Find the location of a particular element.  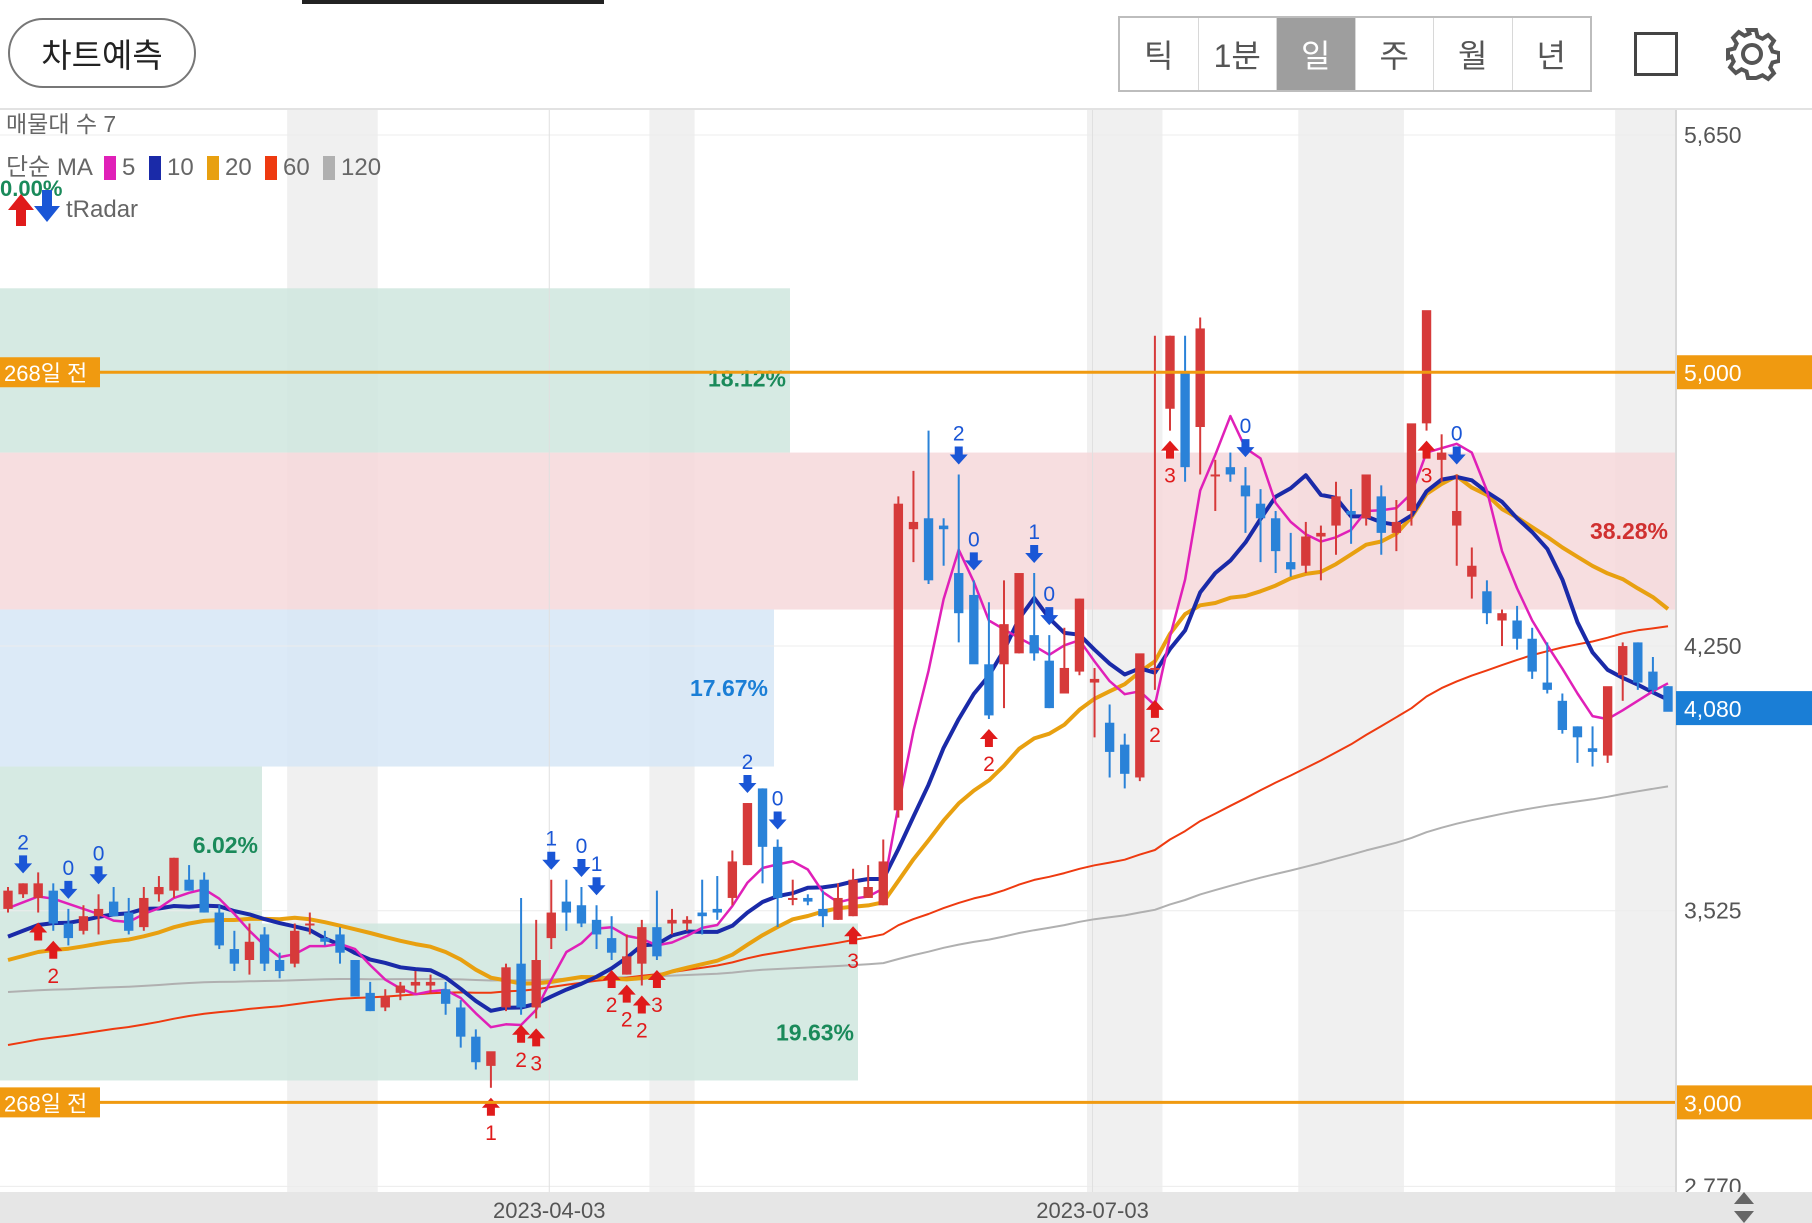

period-month-button: 월 is located at coordinates (1473, 54).